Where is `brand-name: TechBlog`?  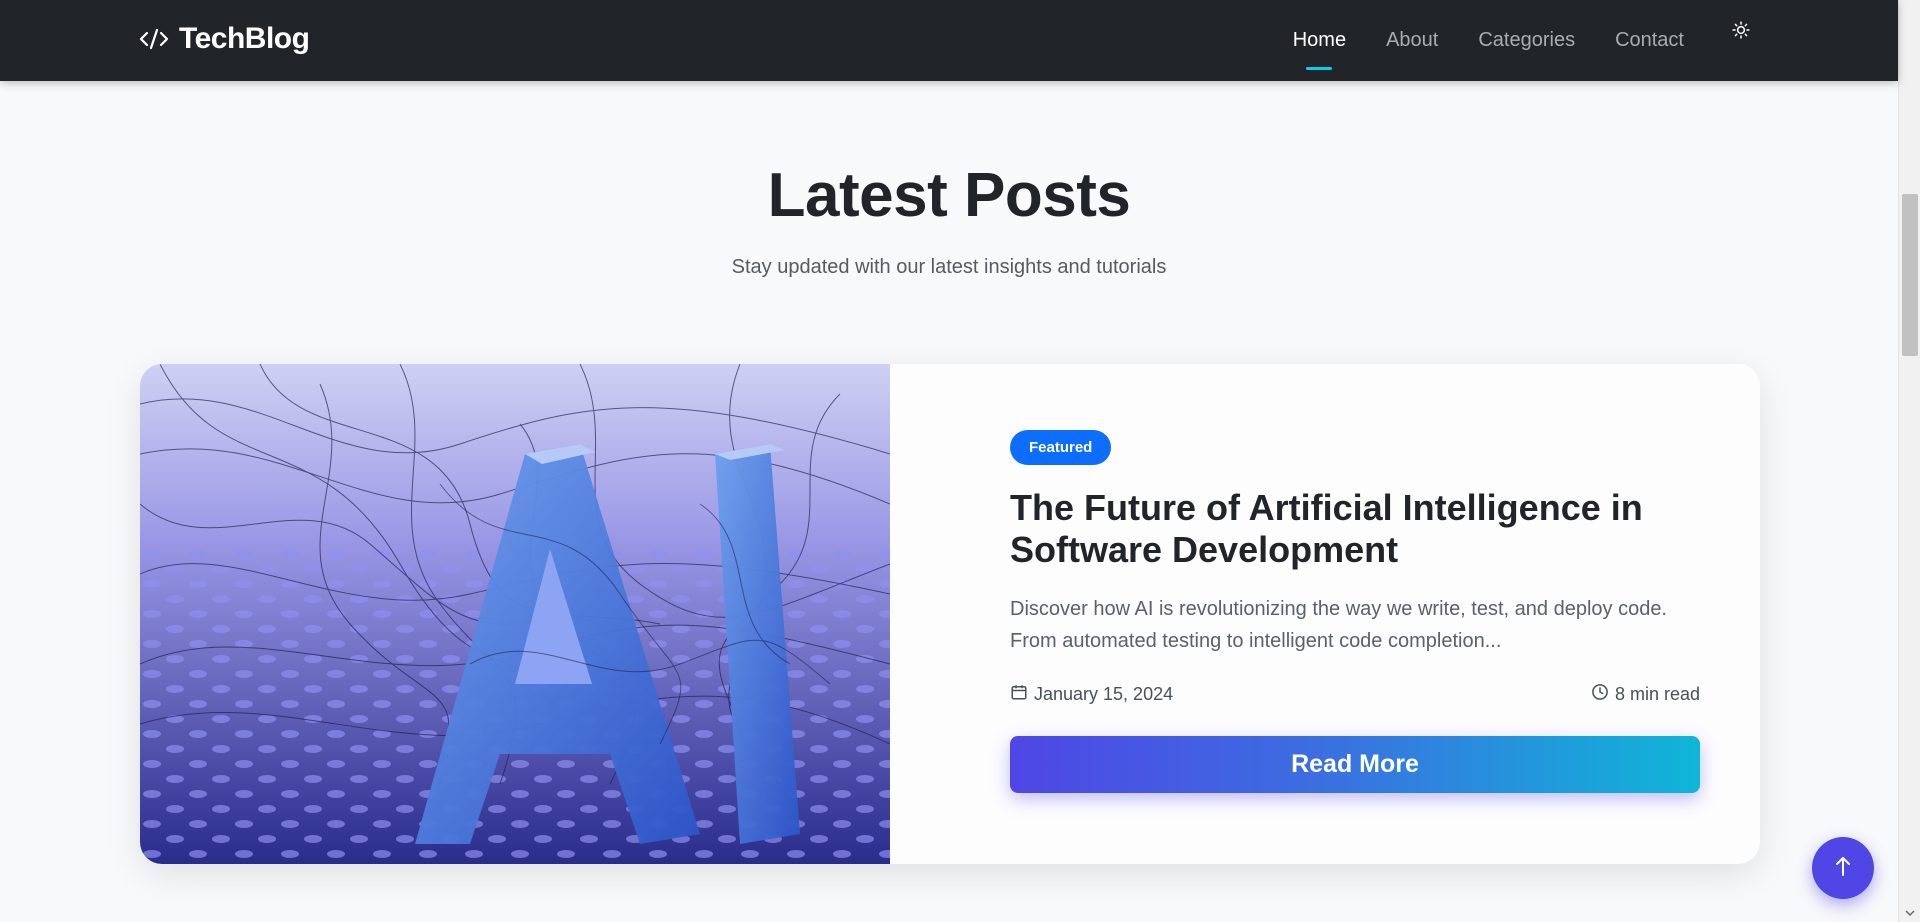 brand-name: TechBlog is located at coordinates (244, 38).